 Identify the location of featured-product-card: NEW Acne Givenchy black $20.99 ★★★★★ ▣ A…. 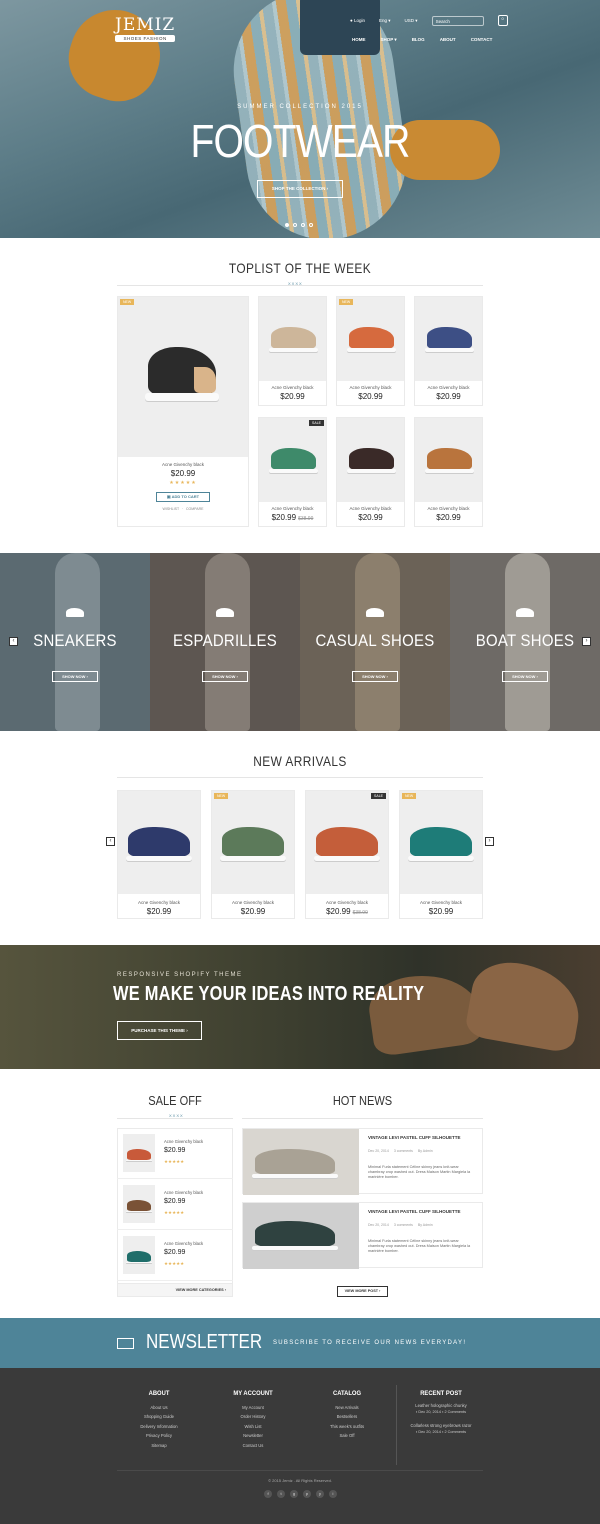
(183, 411).